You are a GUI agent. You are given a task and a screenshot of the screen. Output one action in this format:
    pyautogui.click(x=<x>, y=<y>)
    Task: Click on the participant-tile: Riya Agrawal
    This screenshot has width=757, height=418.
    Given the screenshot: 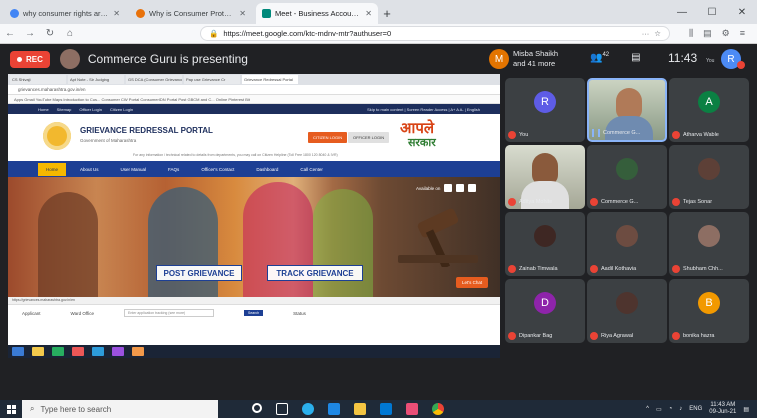 What is the action you would take?
    pyautogui.click(x=627, y=311)
    